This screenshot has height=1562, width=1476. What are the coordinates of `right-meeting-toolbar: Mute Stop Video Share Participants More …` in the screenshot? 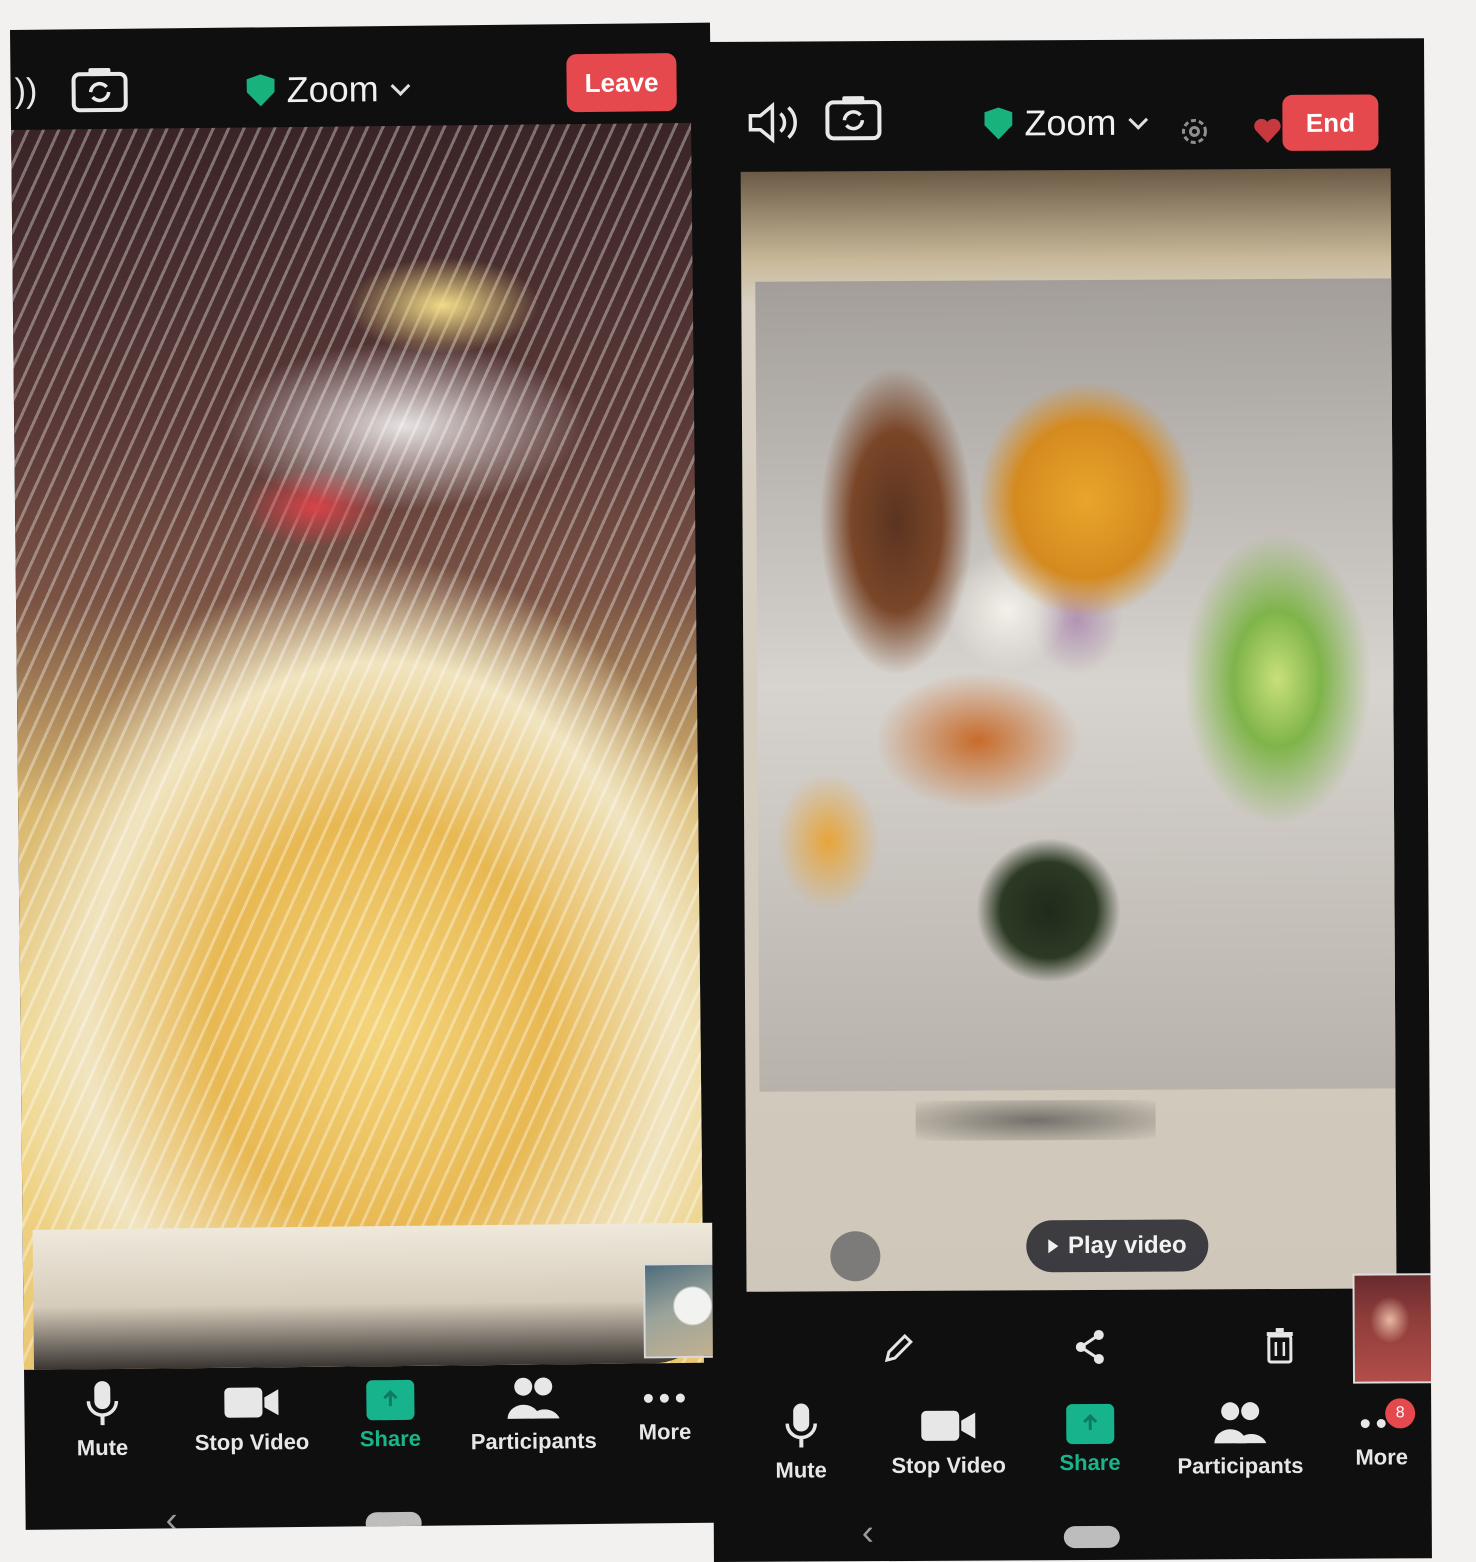 It's located at (1072, 1460).